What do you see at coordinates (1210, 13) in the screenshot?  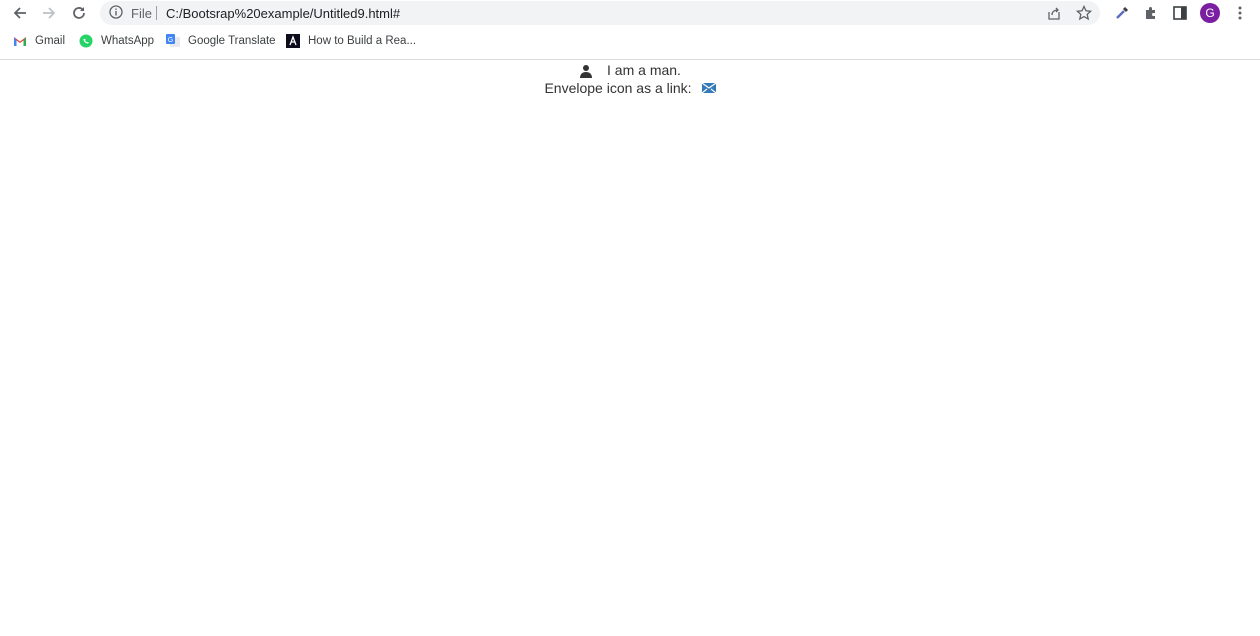 I see `profile-avatar: G` at bounding box center [1210, 13].